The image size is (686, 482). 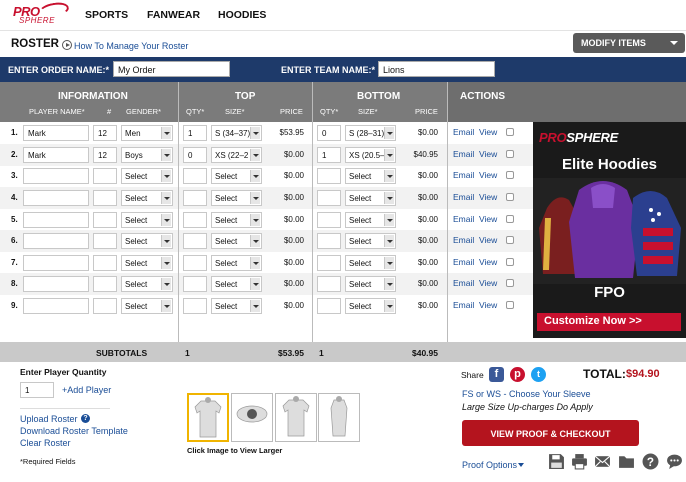 What do you see at coordinates (86, 390) in the screenshot?
I see `add-player-link: +Add Player` at bounding box center [86, 390].